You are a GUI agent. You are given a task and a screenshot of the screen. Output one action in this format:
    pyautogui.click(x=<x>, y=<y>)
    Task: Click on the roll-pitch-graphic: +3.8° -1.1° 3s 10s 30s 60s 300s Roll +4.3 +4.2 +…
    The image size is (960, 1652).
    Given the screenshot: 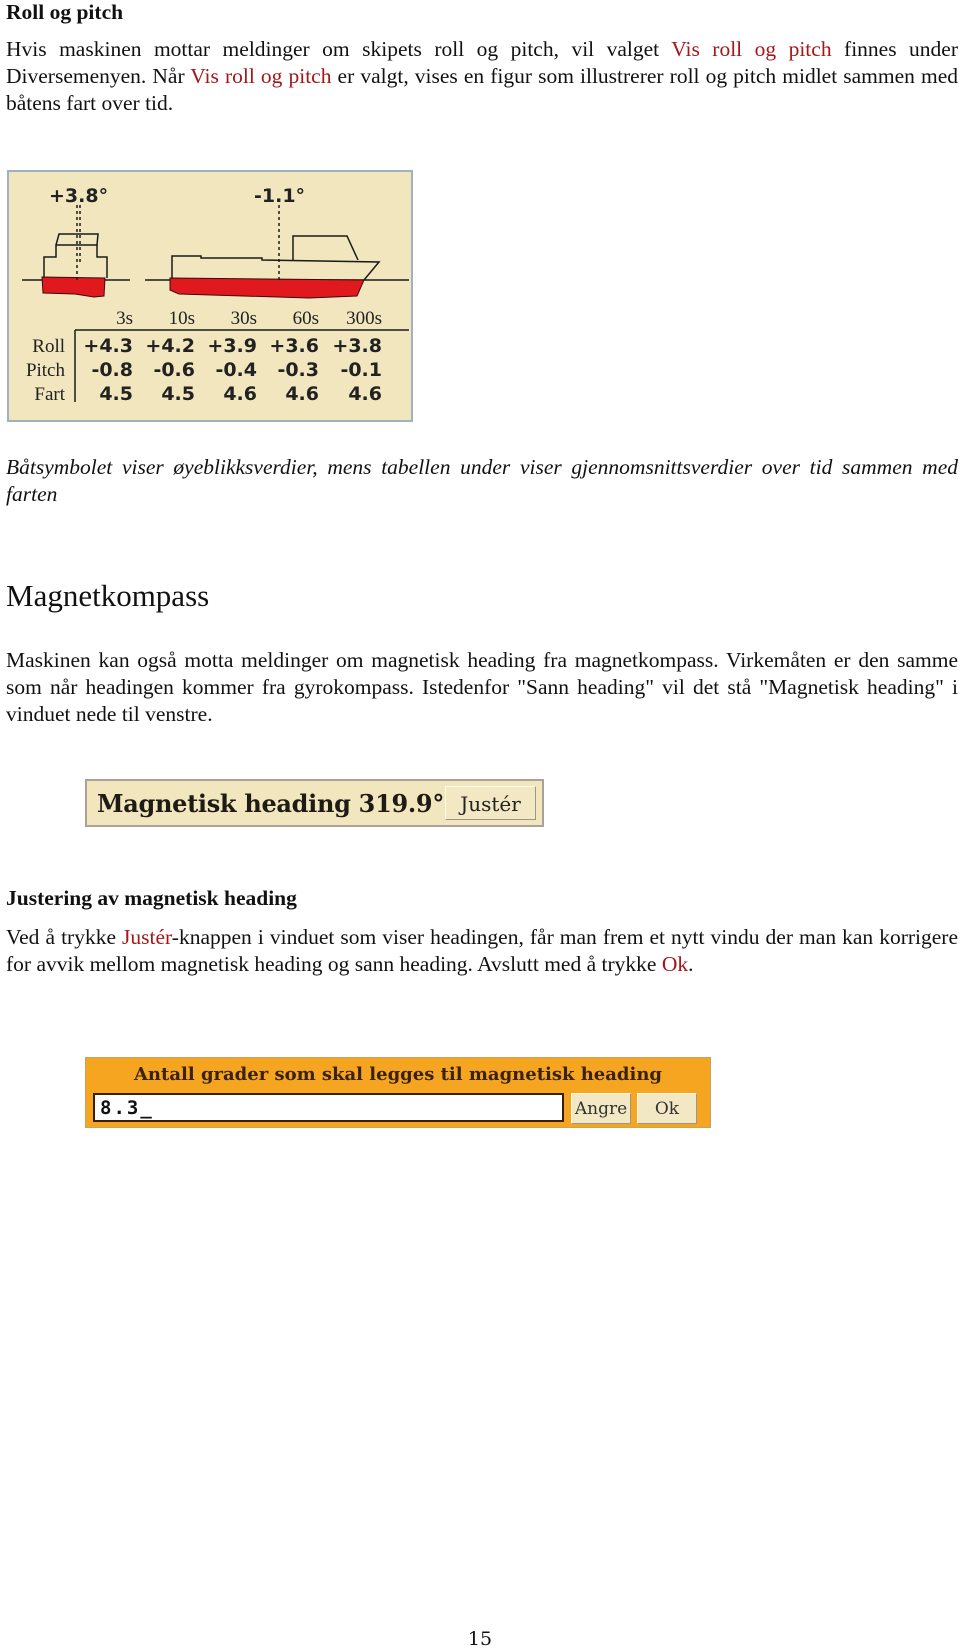 What is the action you would take?
    pyautogui.click(x=215, y=295)
    